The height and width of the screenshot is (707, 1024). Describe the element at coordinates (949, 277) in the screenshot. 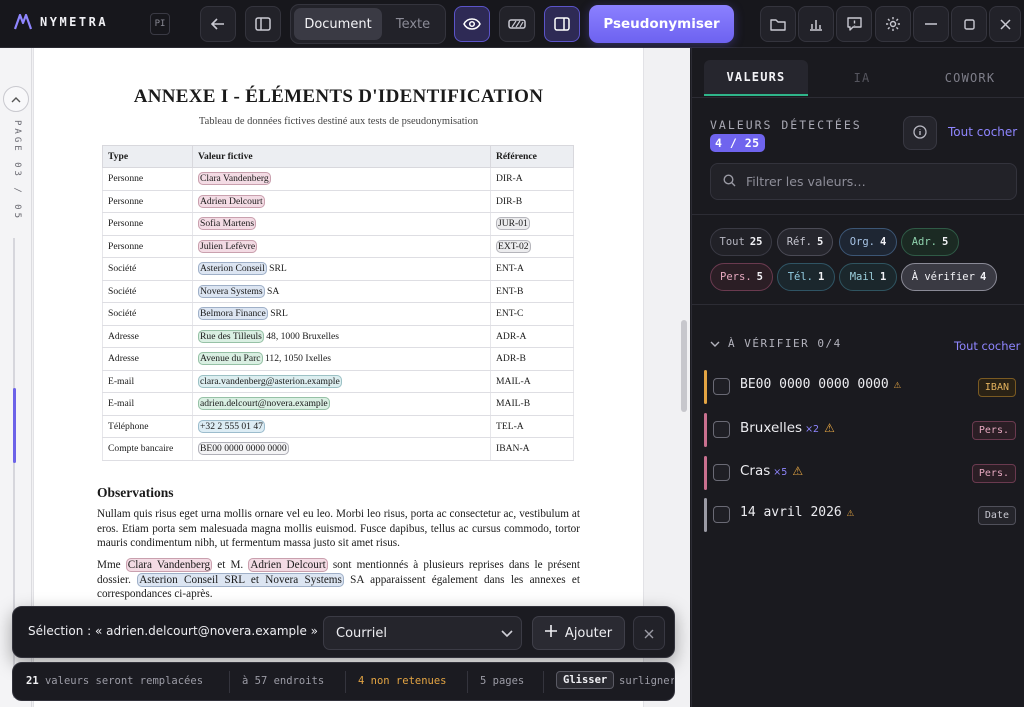

I see `filter-chip-check: À vérifier 4` at that location.